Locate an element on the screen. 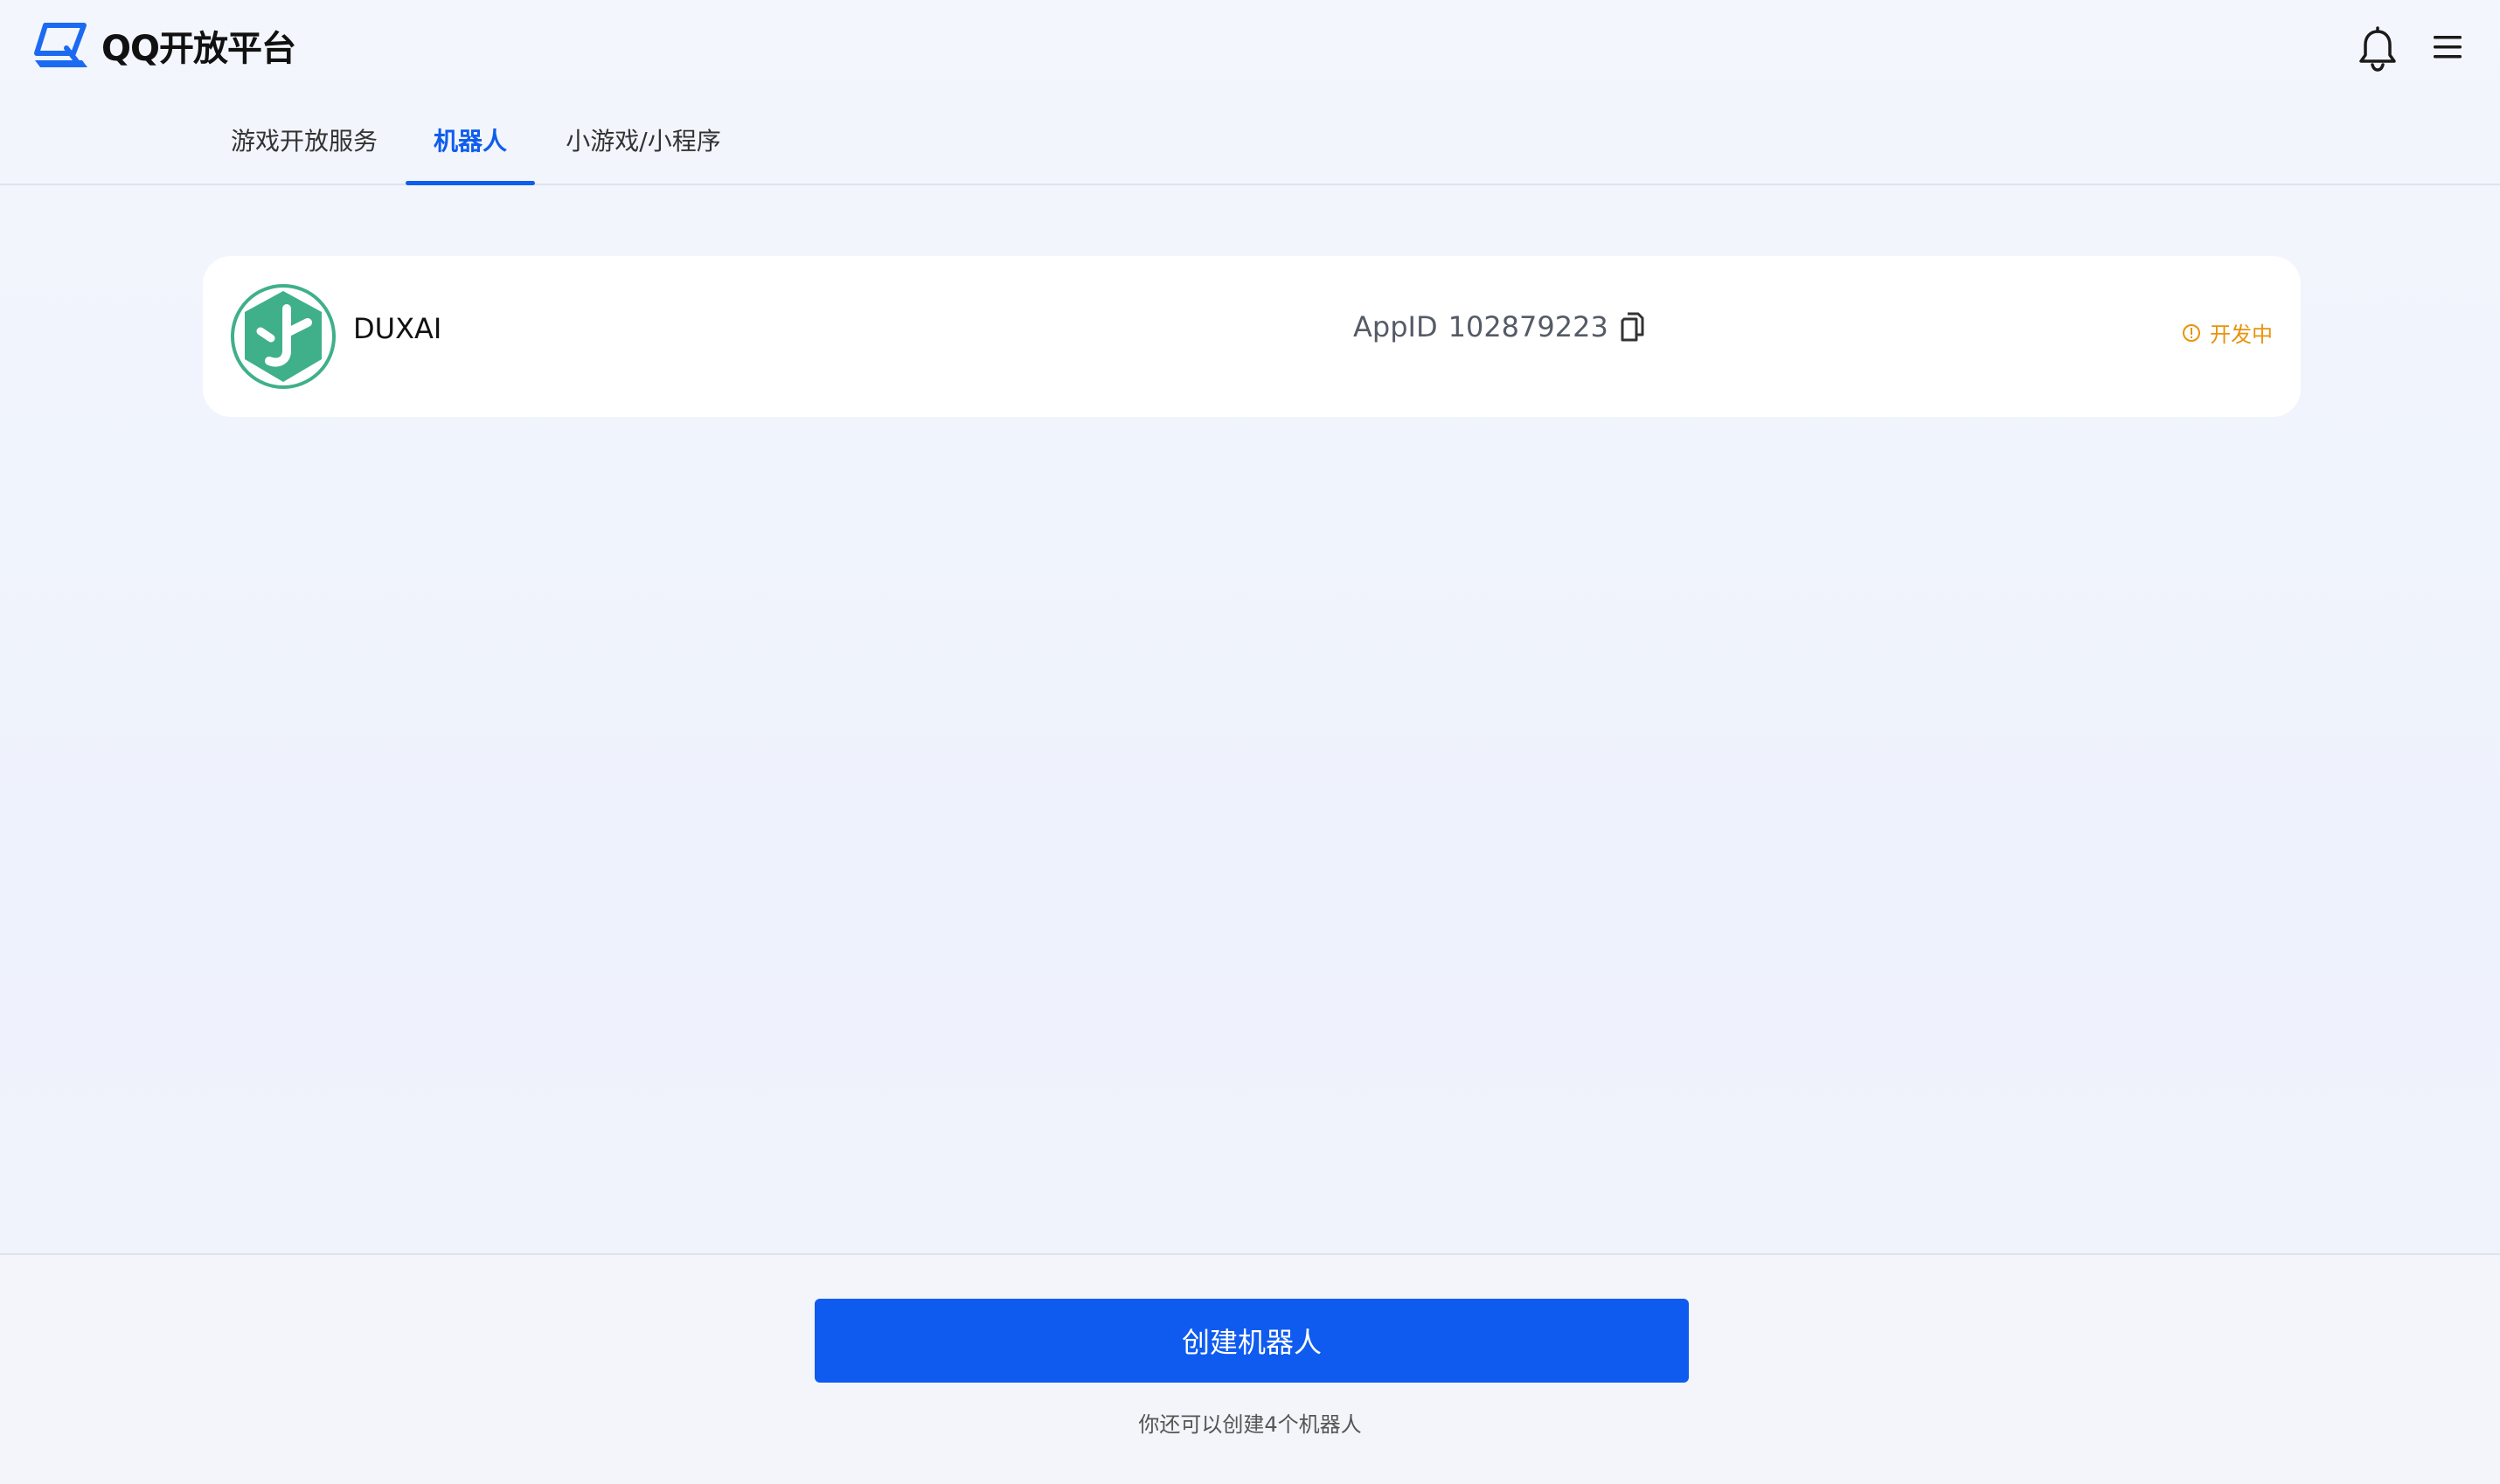 This screenshot has width=2500, height=1484. tab-game-services: 游戏开放服务 is located at coordinates (304, 153).